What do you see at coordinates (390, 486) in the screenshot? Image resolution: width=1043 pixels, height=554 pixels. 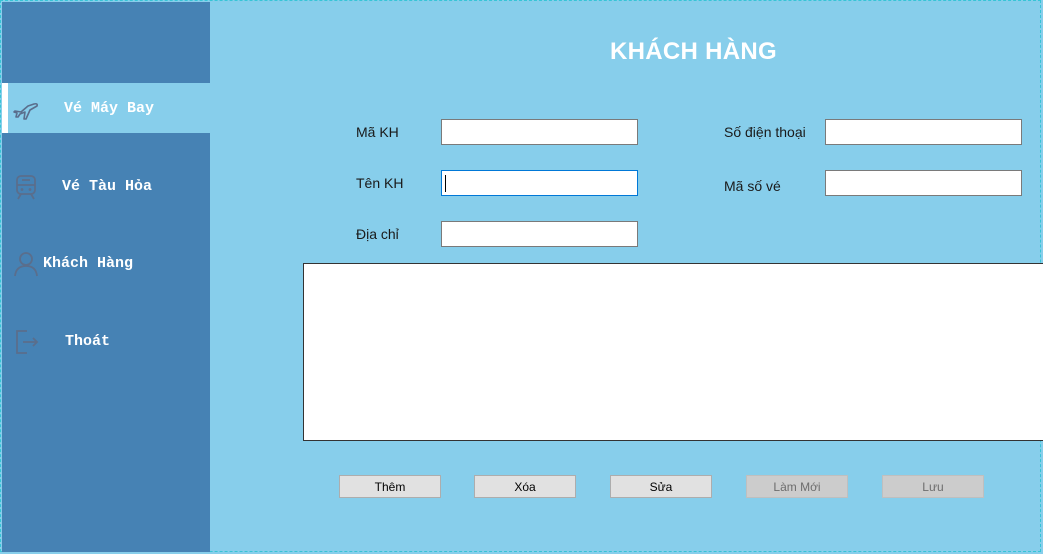 I see `them-button: Thêm` at bounding box center [390, 486].